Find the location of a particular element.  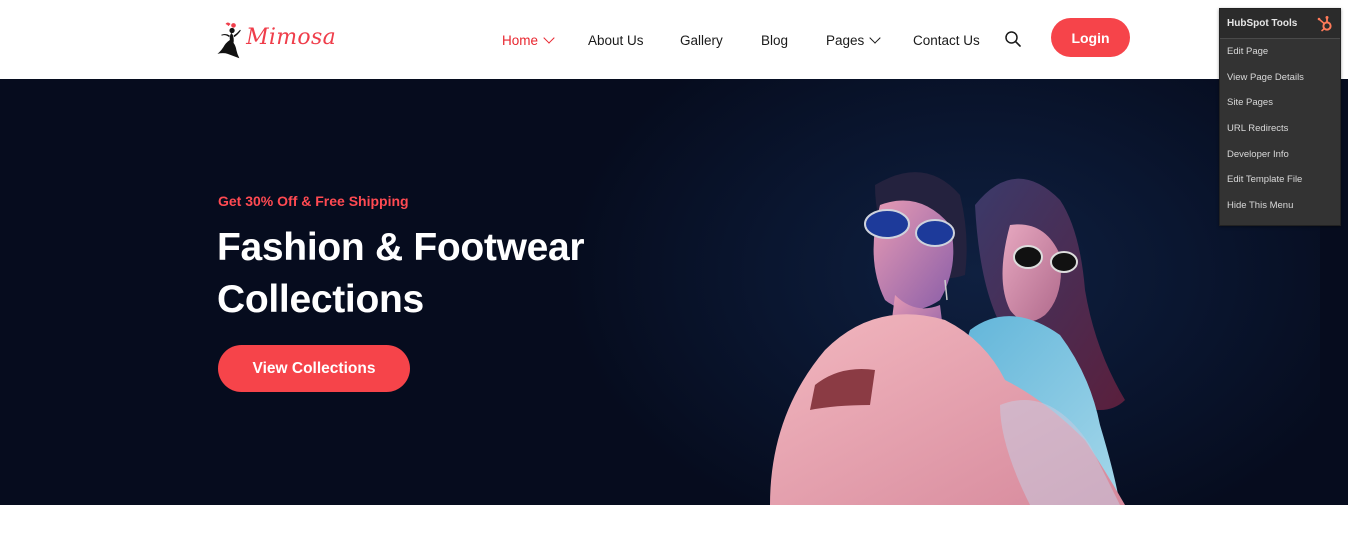

hs-edit-template-file: Edit Template File is located at coordinates (1280, 180).